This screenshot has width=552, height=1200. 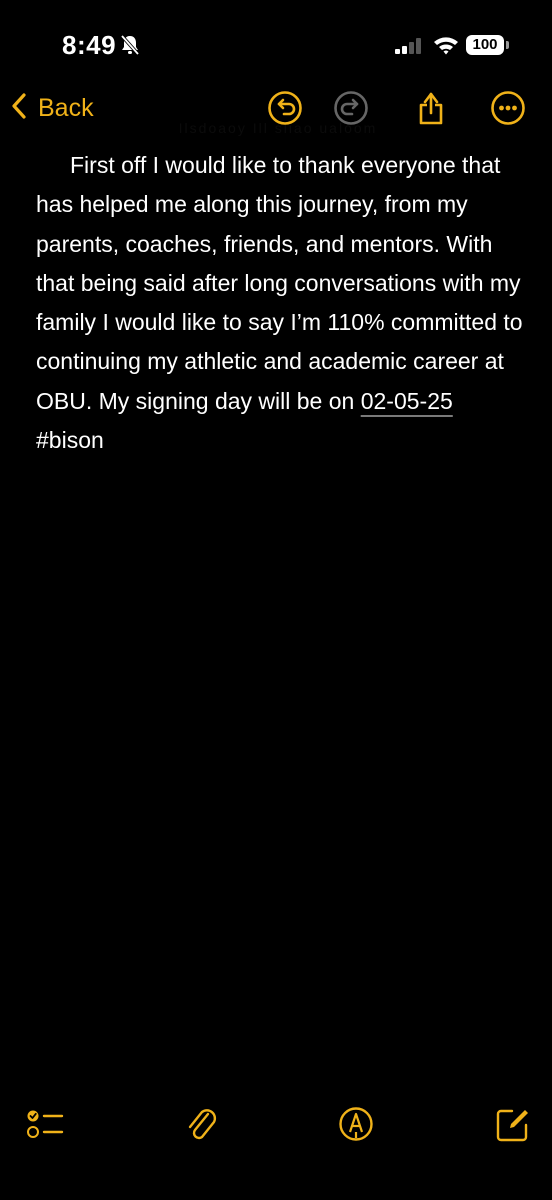 I want to click on checklist-icon, so click(x=44, y=1130).